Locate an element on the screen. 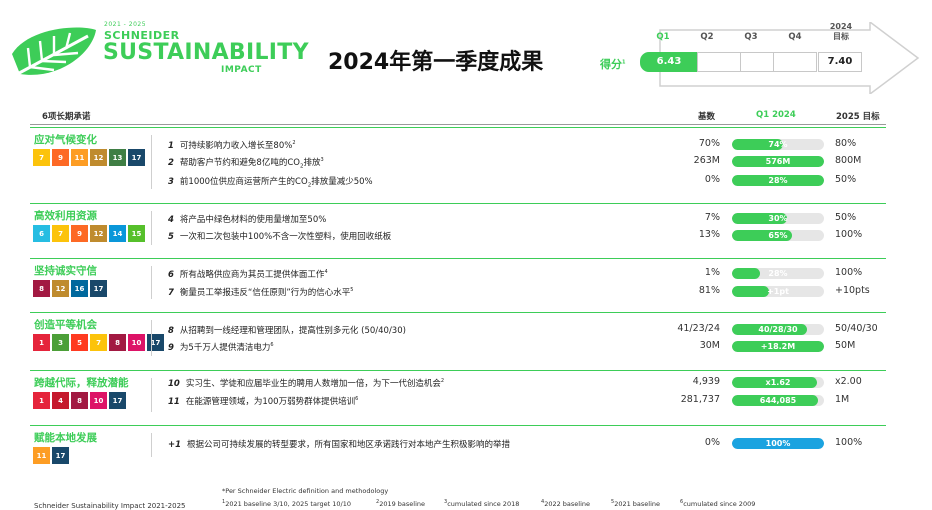 The width and height of the screenshot is (932, 510). progress-value: +1pt is located at coordinates (778, 291).